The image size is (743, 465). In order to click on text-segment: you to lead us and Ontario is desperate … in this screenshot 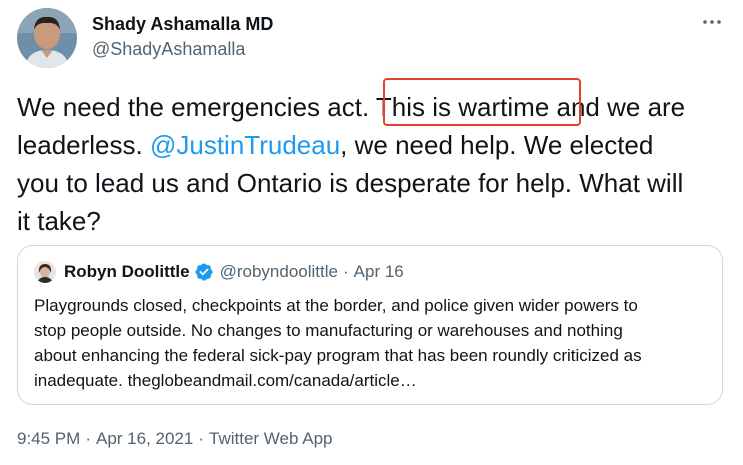, I will do `click(350, 183)`.